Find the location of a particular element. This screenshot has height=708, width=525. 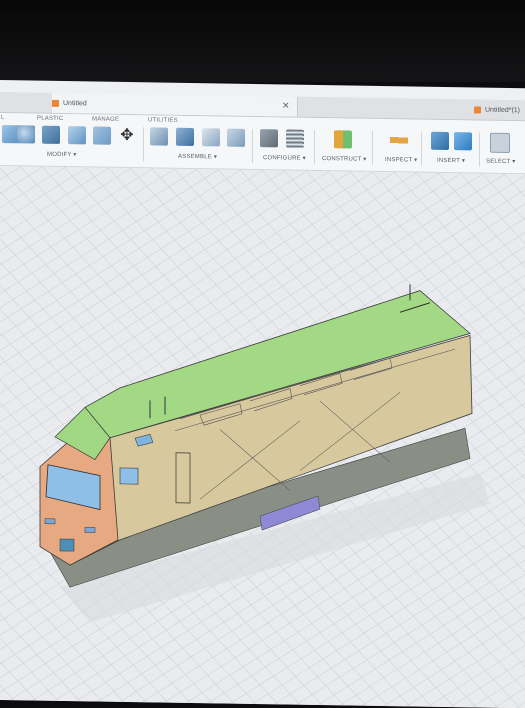

measure-icon is located at coordinates (399, 140).